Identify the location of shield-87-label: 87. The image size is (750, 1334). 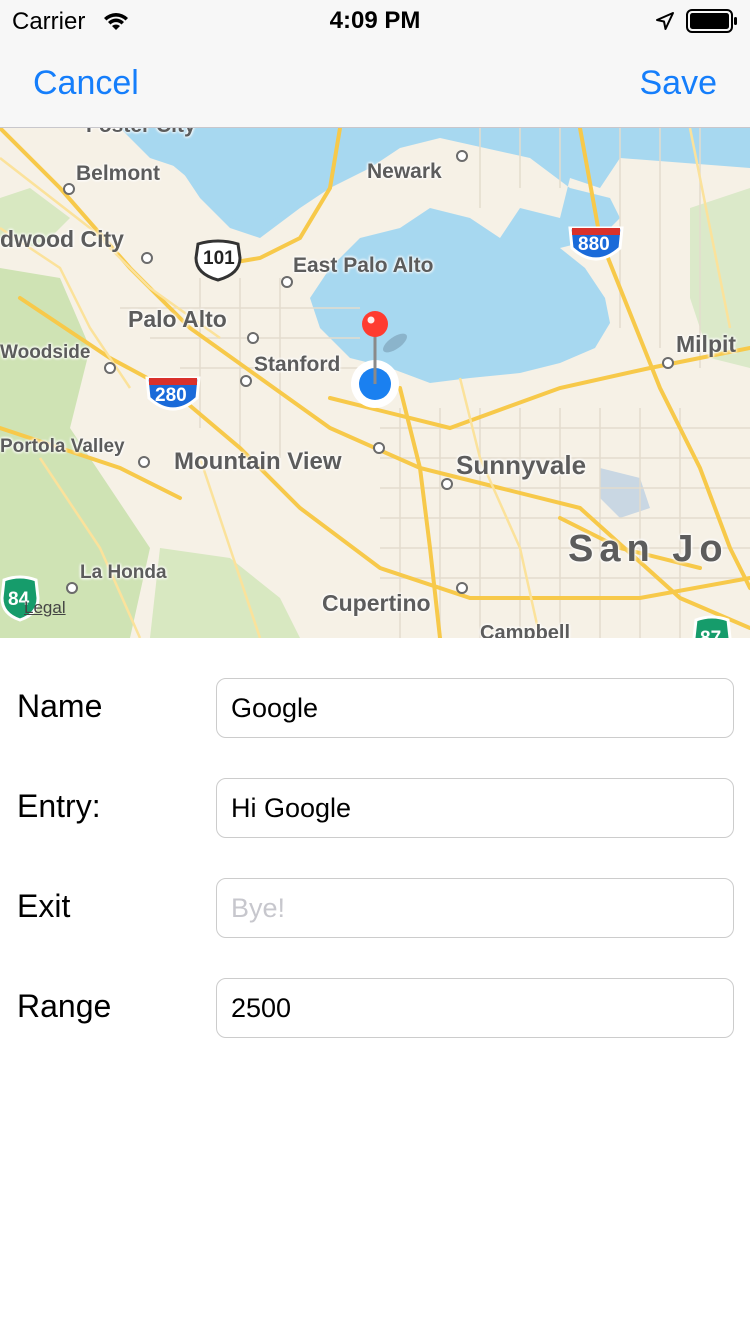
(710, 633).